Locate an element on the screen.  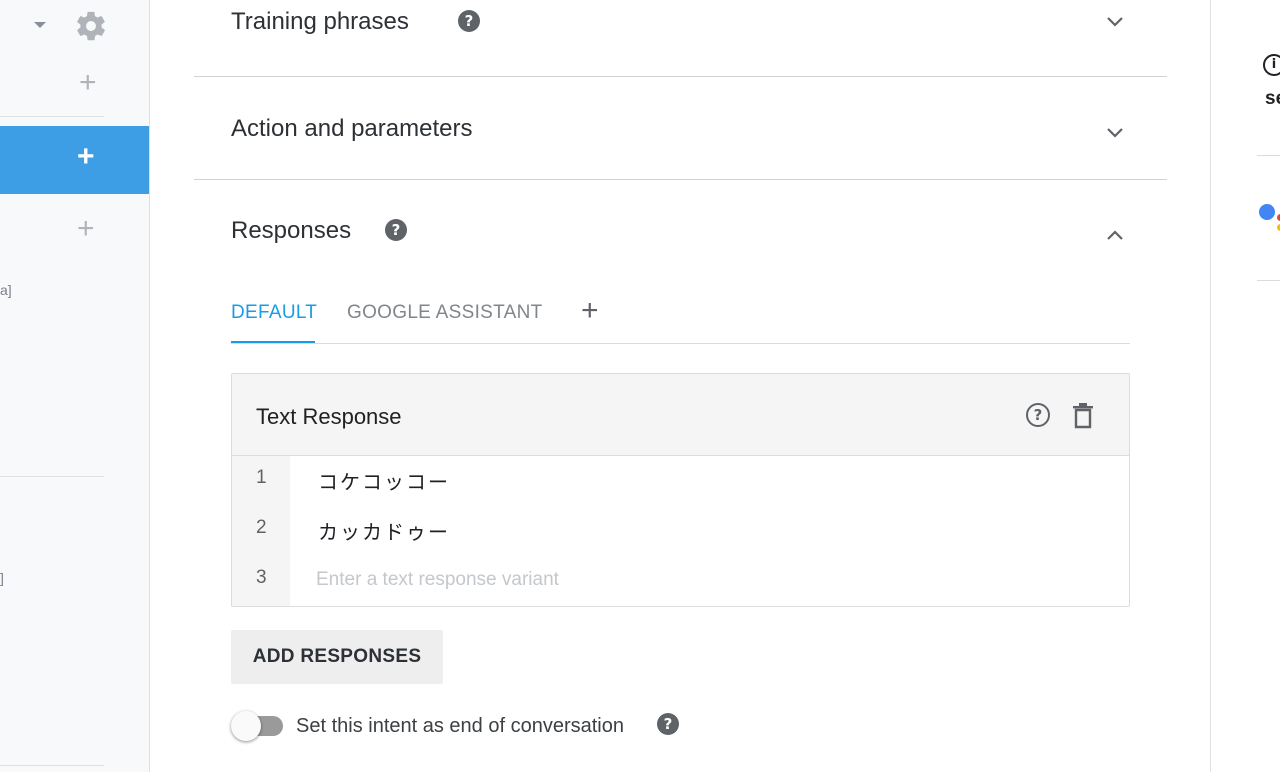
end-conversation-toggle is located at coordinates (258, 726).